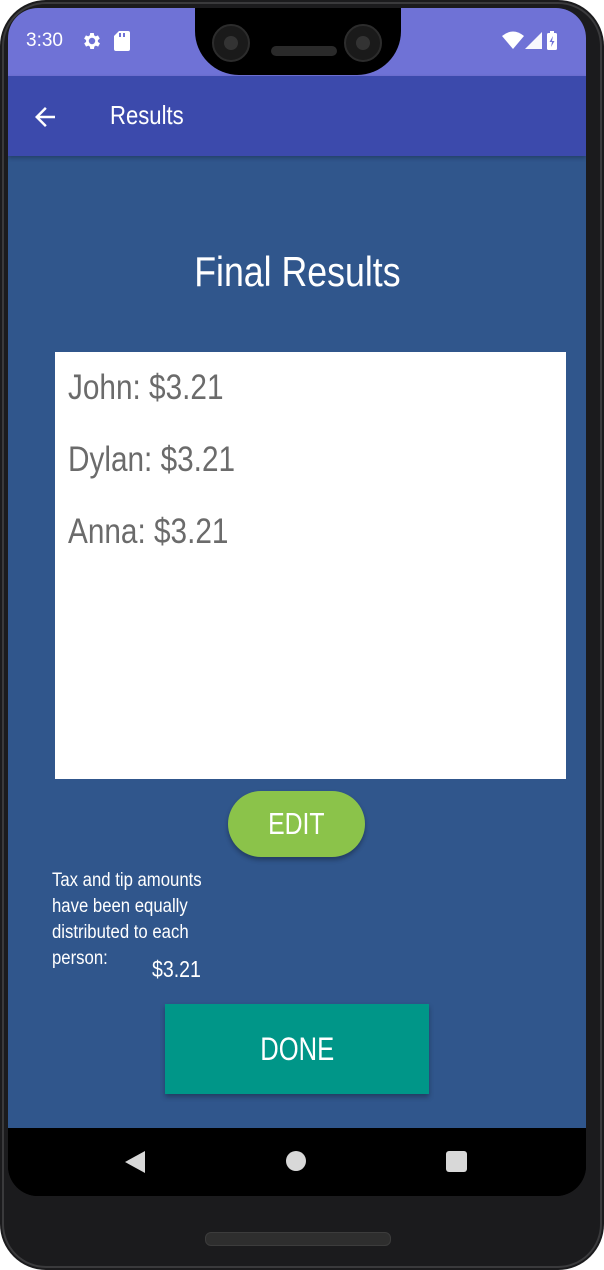 Image resolution: width=604 pixels, height=1270 pixels. I want to click on camera-notch, so click(298, 41).